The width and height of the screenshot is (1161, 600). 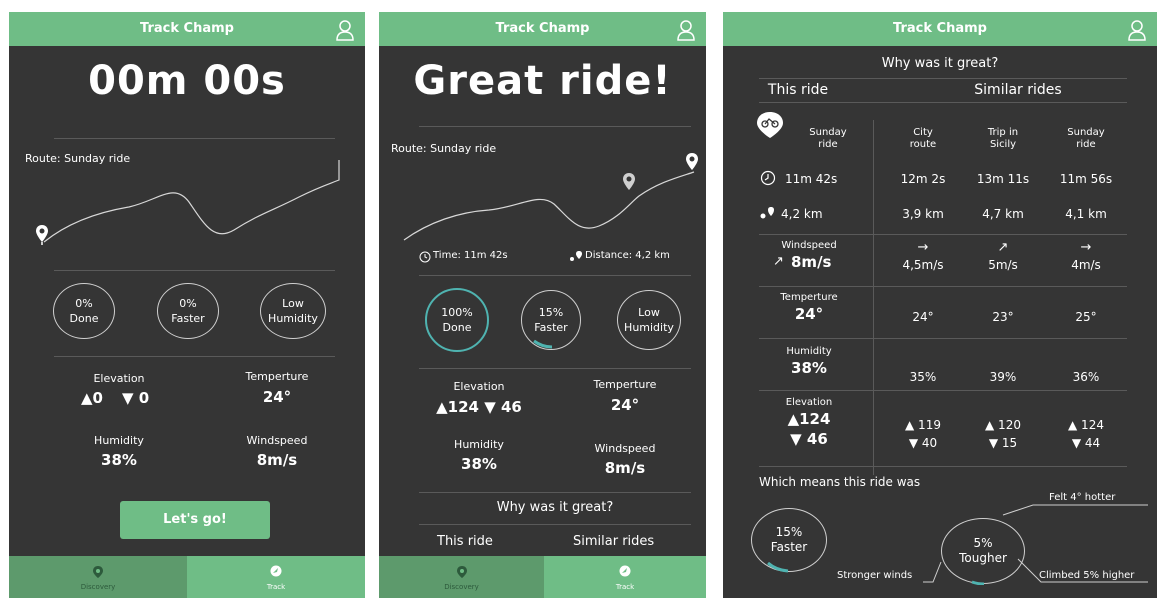 What do you see at coordinates (1003, 144) in the screenshot?
I see `sim2-col-line2: Sicily` at bounding box center [1003, 144].